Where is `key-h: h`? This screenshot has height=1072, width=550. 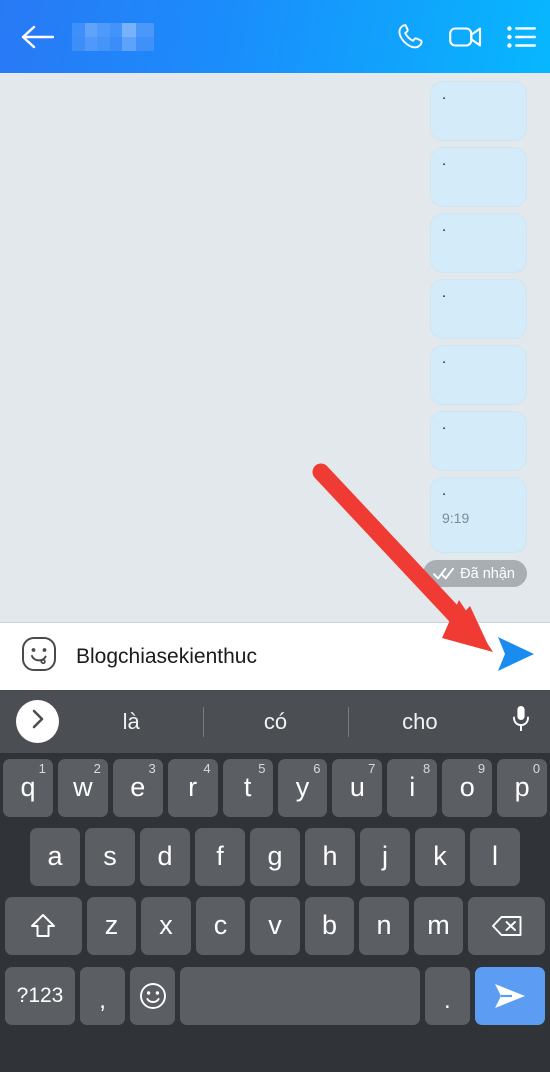
key-h: h is located at coordinates (330, 856).